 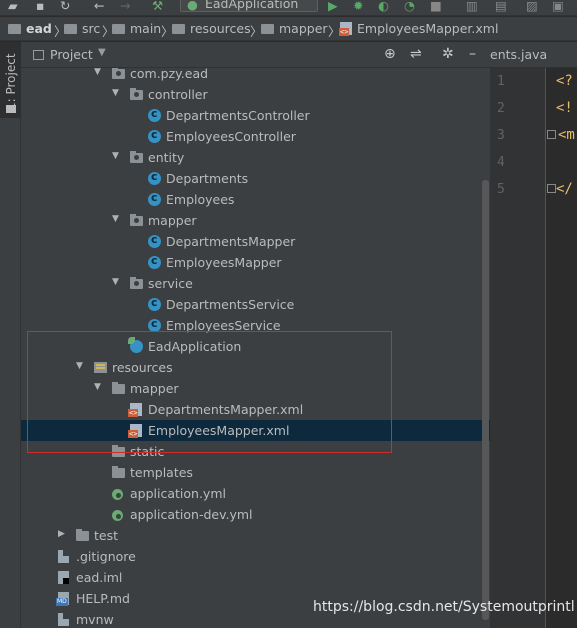 What do you see at coordinates (255, 556) in the screenshot?
I see `tree-item: .gitignore` at bounding box center [255, 556].